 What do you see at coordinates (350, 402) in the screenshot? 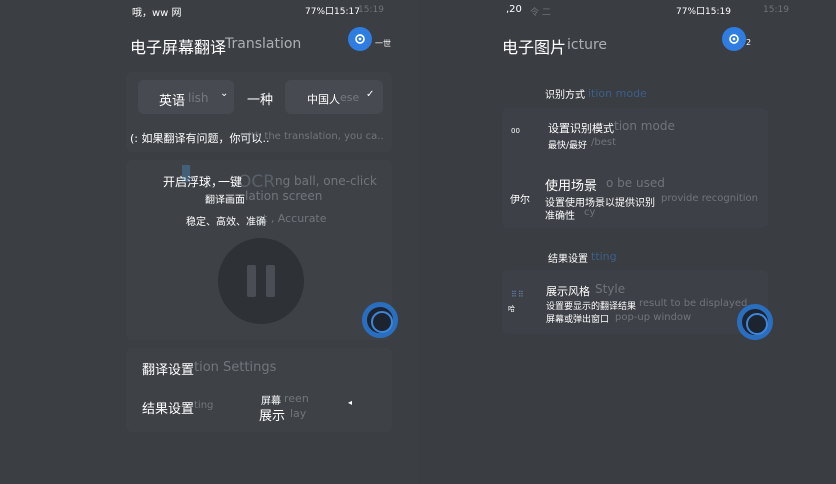
I see `dropdown-arrow-icon: ◂` at bounding box center [350, 402].